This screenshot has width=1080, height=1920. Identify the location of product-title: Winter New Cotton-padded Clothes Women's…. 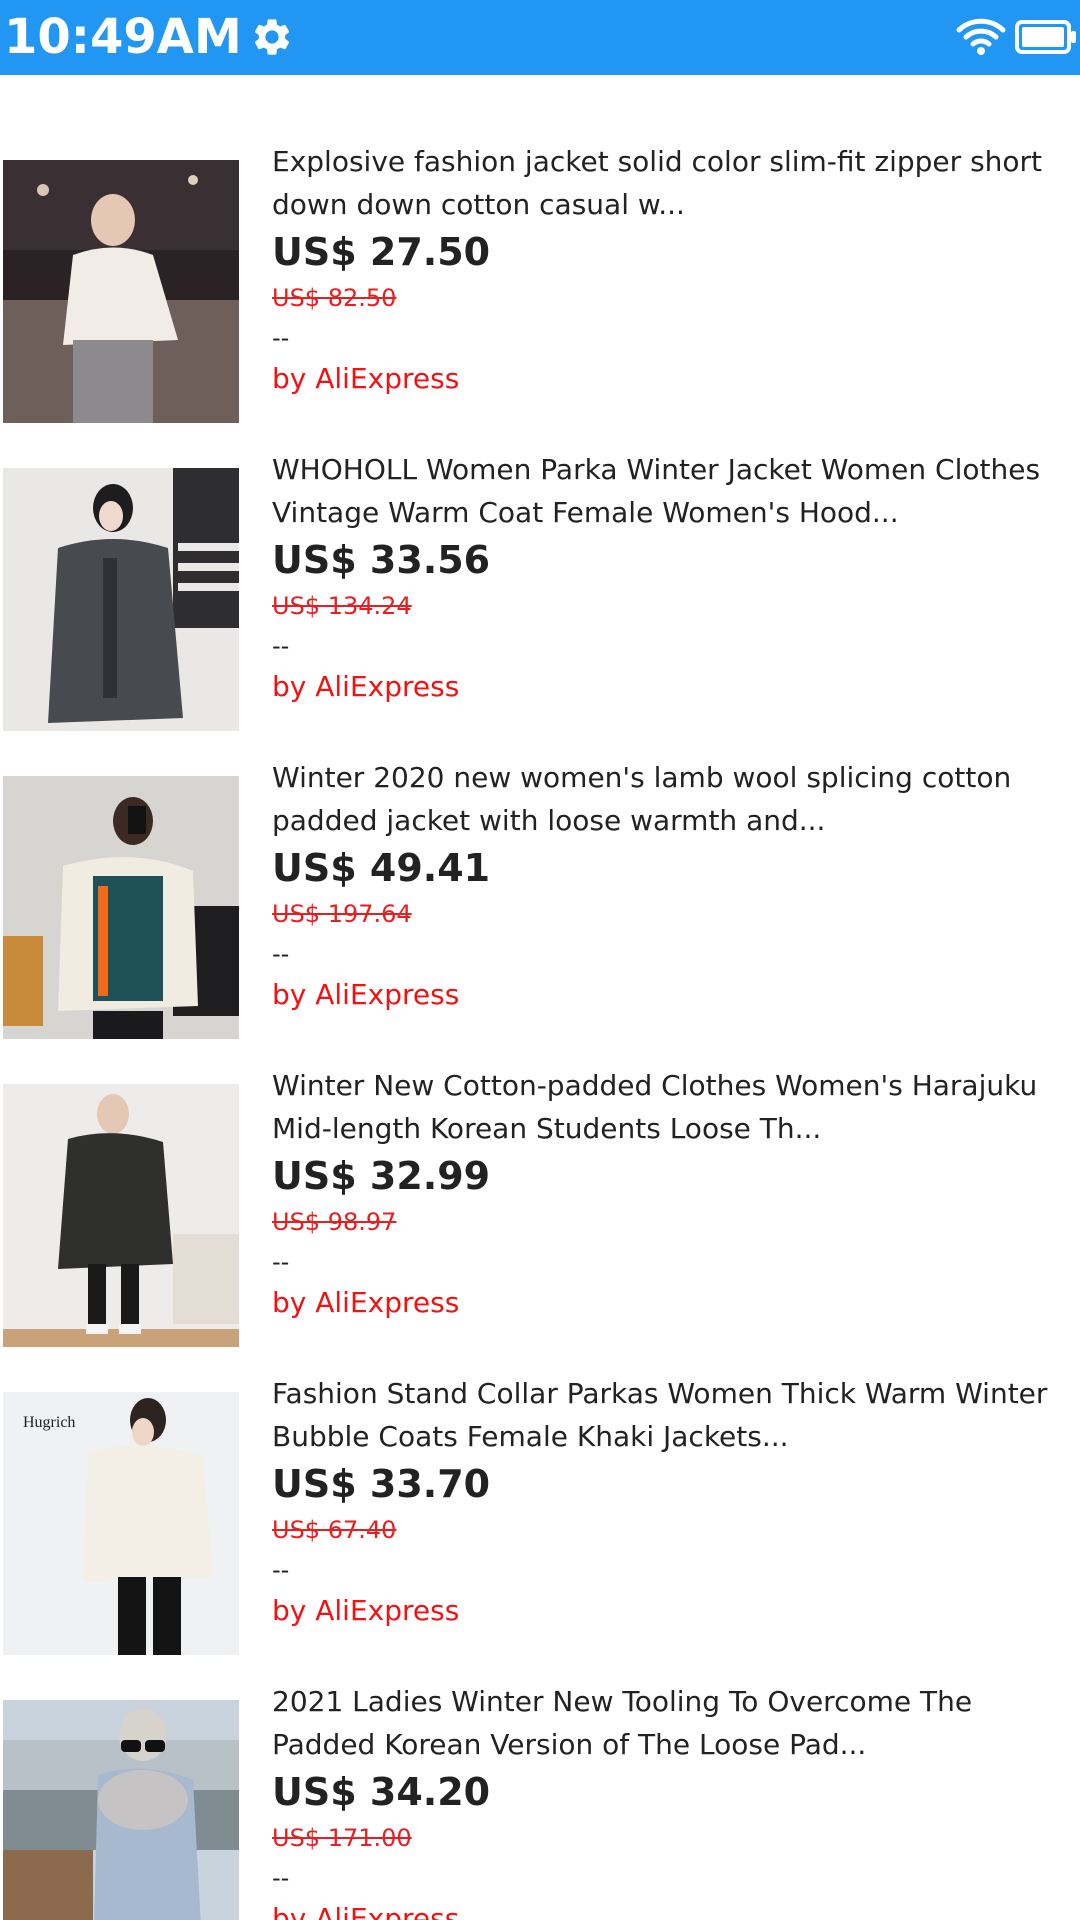
(676, 1107).